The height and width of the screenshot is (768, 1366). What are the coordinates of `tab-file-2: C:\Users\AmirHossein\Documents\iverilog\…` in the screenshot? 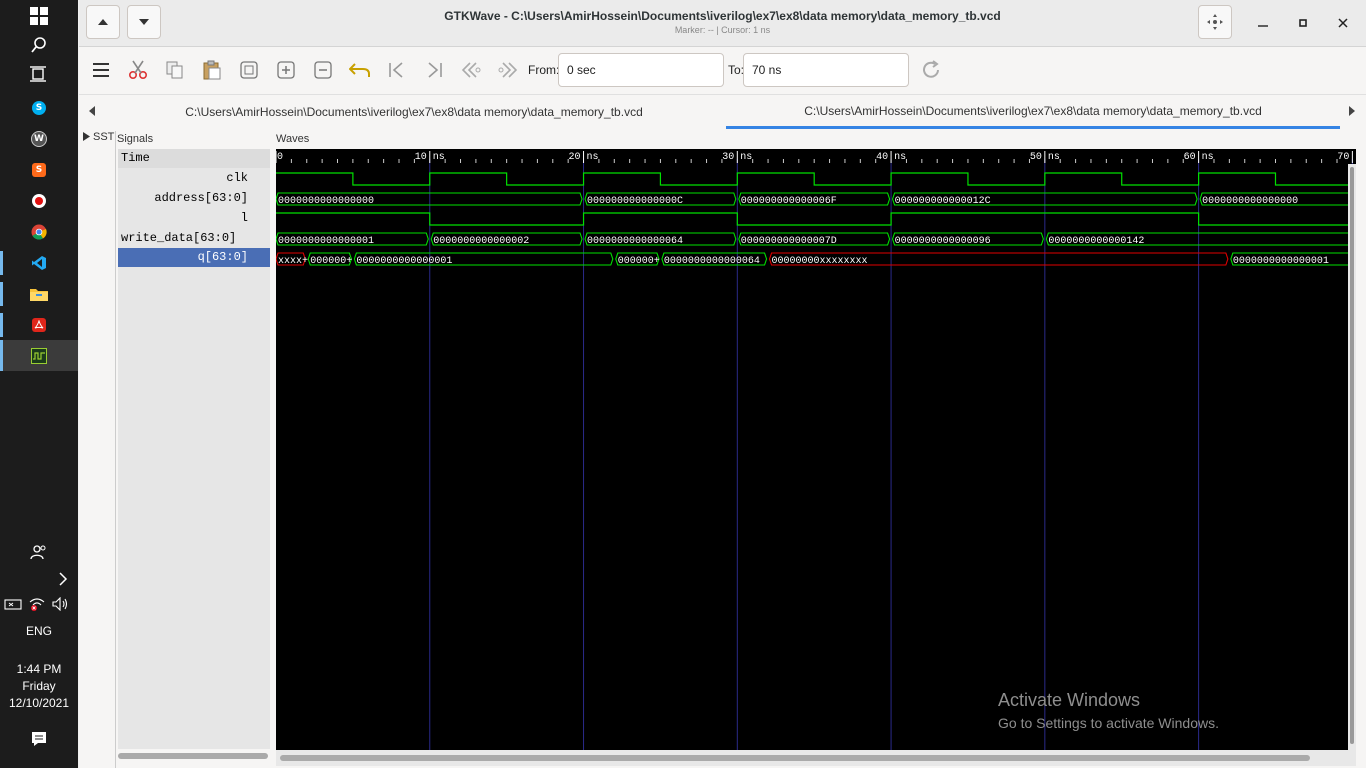 It's located at (1033, 112).